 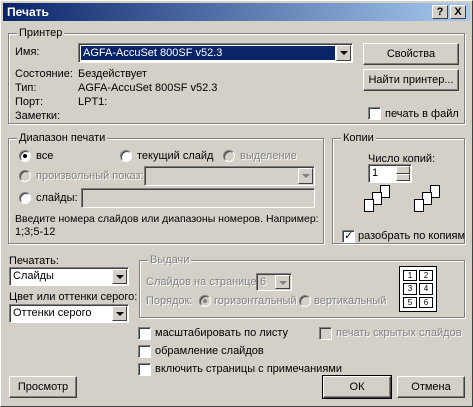 What do you see at coordinates (29, 102) in the screenshot?
I see `port-label: Порт:` at bounding box center [29, 102].